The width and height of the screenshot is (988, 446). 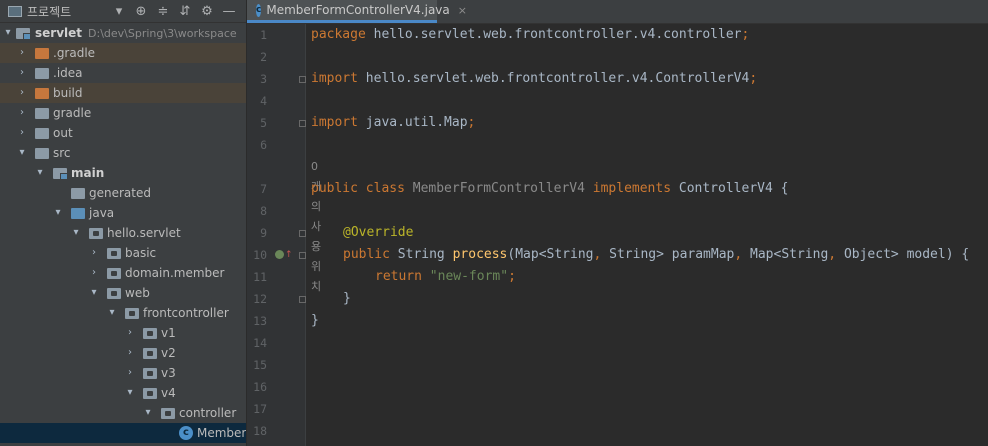 I want to click on tree-label: basic, so click(x=141, y=253).